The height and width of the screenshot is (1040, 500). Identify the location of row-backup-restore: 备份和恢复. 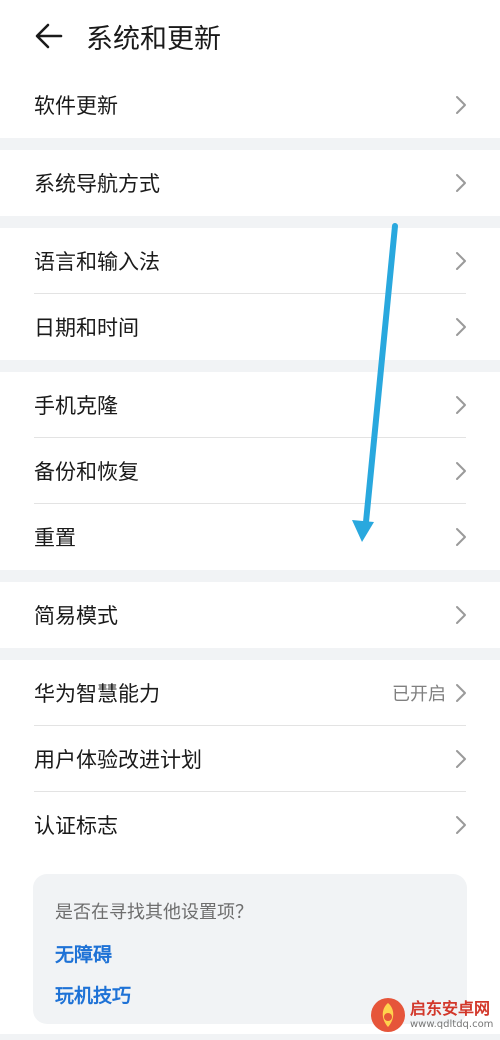
(250, 471).